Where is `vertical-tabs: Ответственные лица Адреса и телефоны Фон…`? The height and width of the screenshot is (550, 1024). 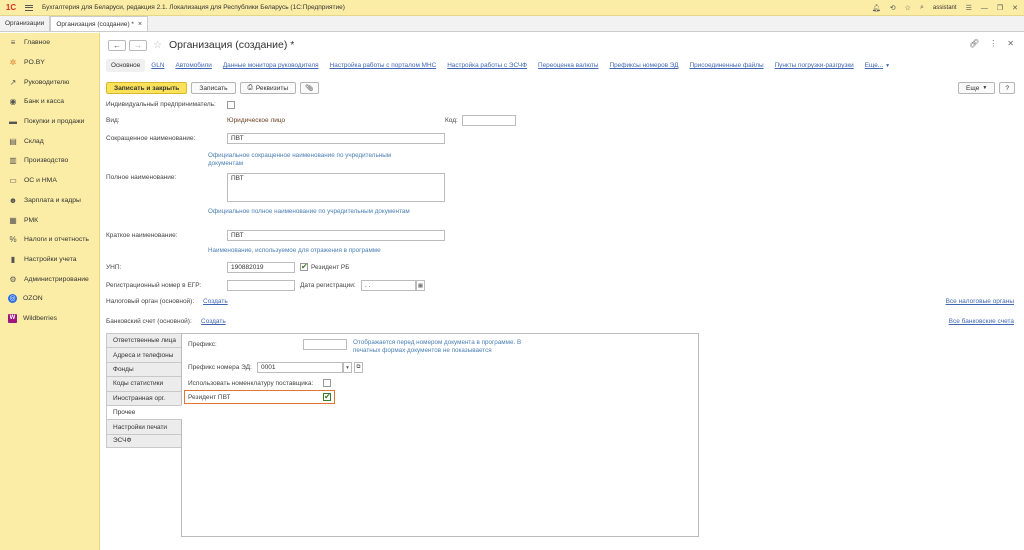
vertical-tabs: Ответственные лица Адреса и телефоны Фон… is located at coordinates (144, 391).